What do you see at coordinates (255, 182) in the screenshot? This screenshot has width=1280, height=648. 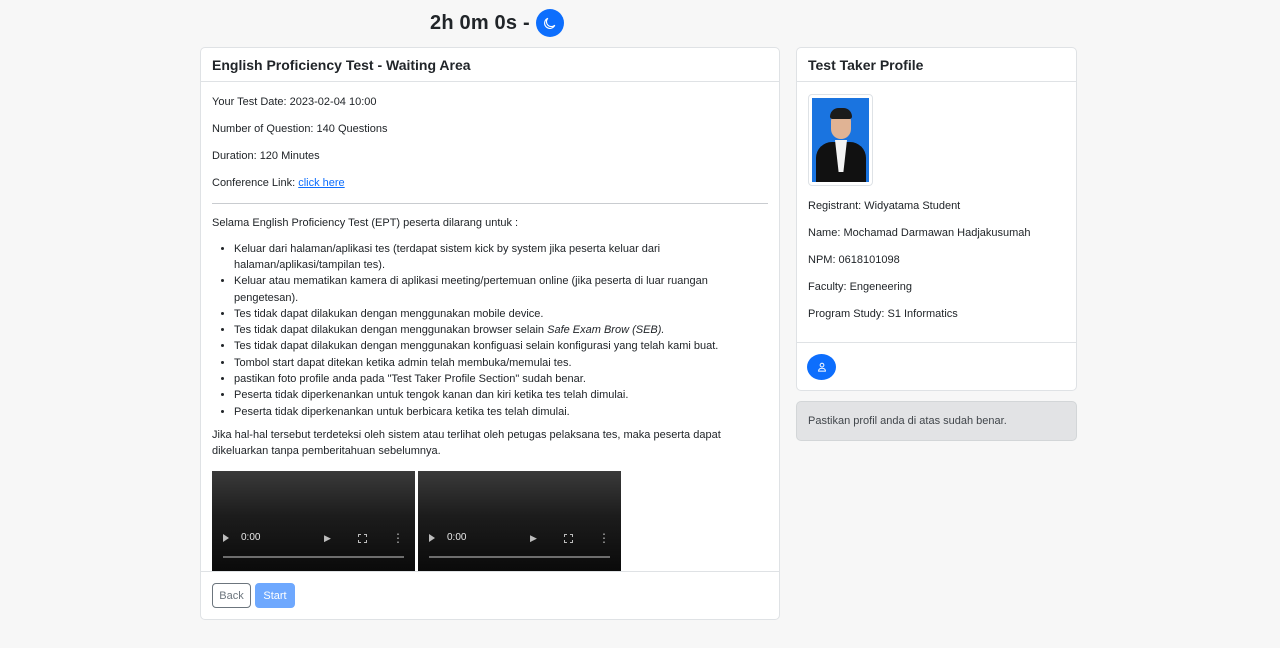 I see `conference-link-label: Conference Link:` at bounding box center [255, 182].